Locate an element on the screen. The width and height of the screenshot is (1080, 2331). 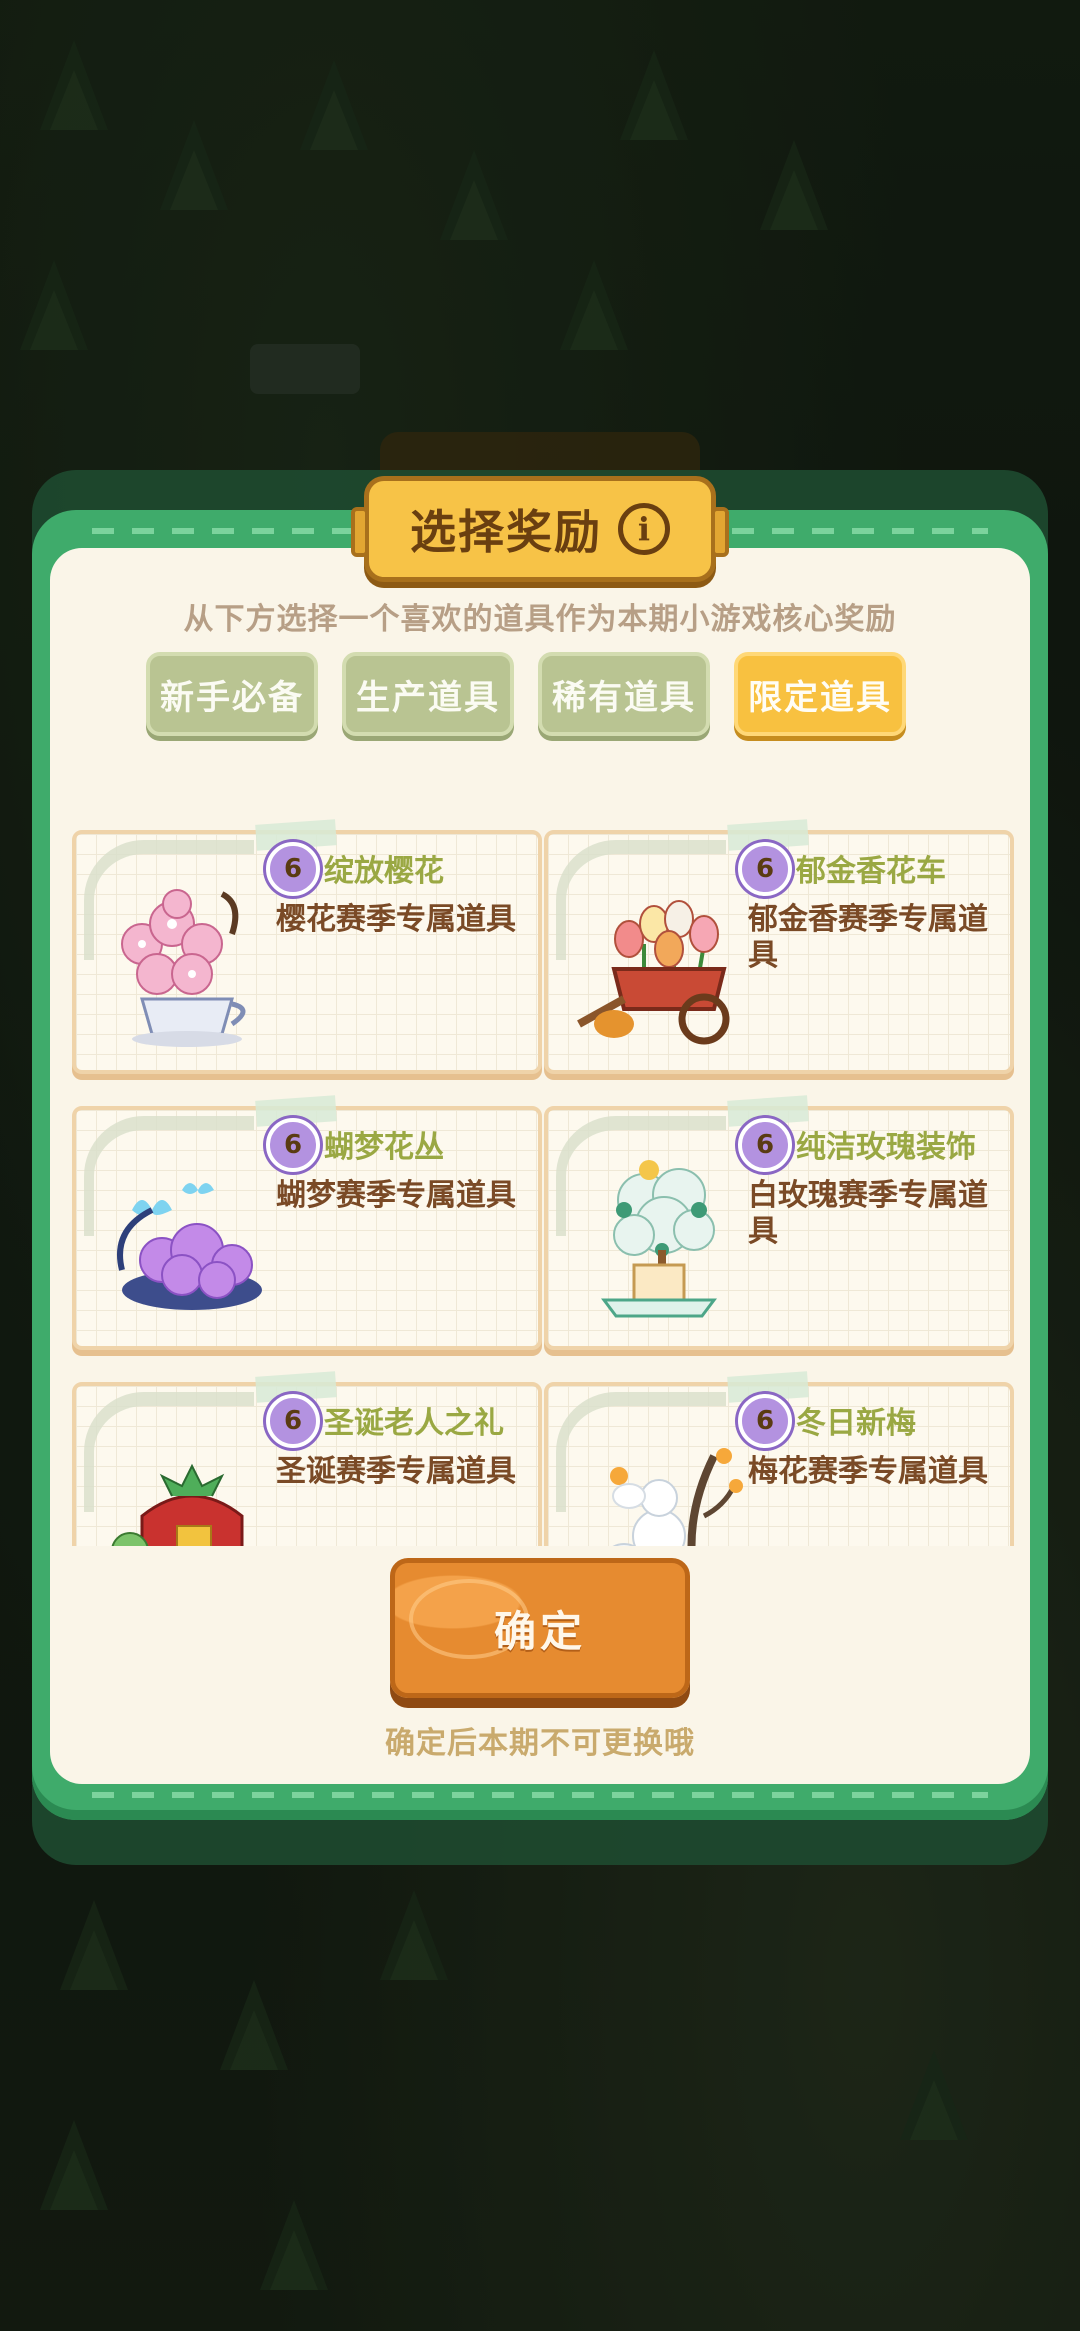
item-card: 6 冬日新梅 梅花赛季专属道具 is located at coordinates (779, 1458).